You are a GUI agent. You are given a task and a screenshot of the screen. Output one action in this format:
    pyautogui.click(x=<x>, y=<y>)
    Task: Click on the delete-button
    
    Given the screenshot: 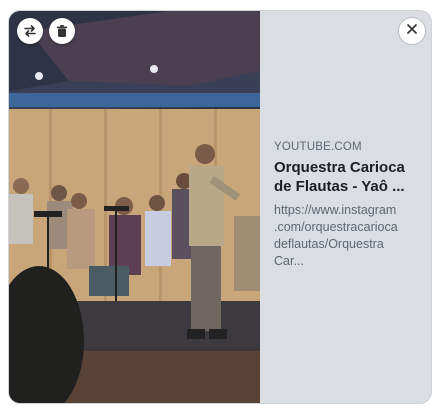 What is the action you would take?
    pyautogui.click(x=62, y=31)
    